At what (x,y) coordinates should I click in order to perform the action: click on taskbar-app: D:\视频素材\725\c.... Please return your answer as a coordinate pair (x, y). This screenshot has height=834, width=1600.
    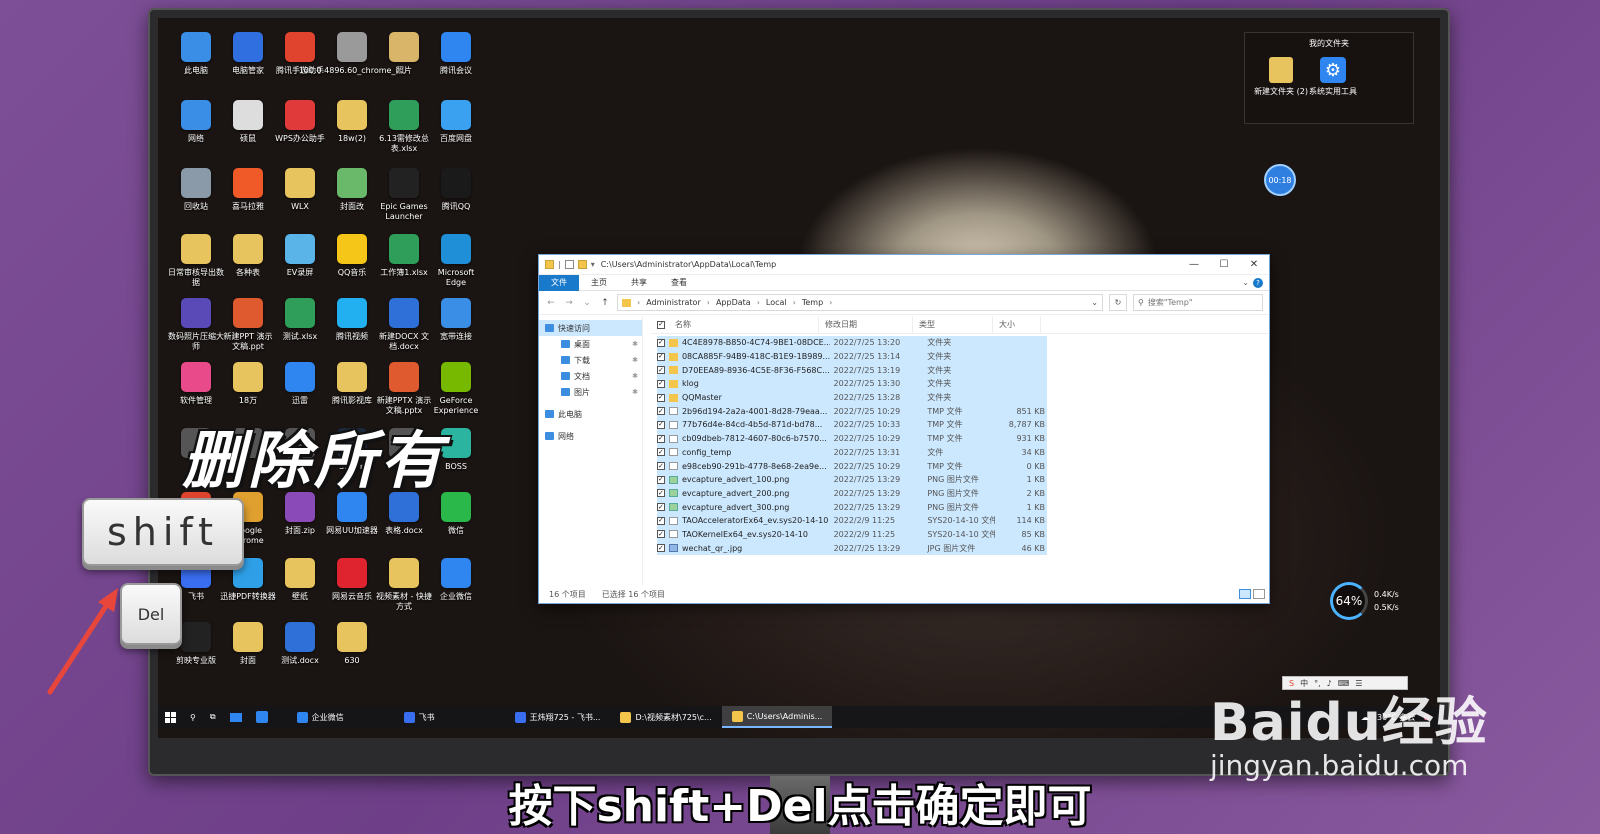
    Looking at the image, I should click on (665, 717).